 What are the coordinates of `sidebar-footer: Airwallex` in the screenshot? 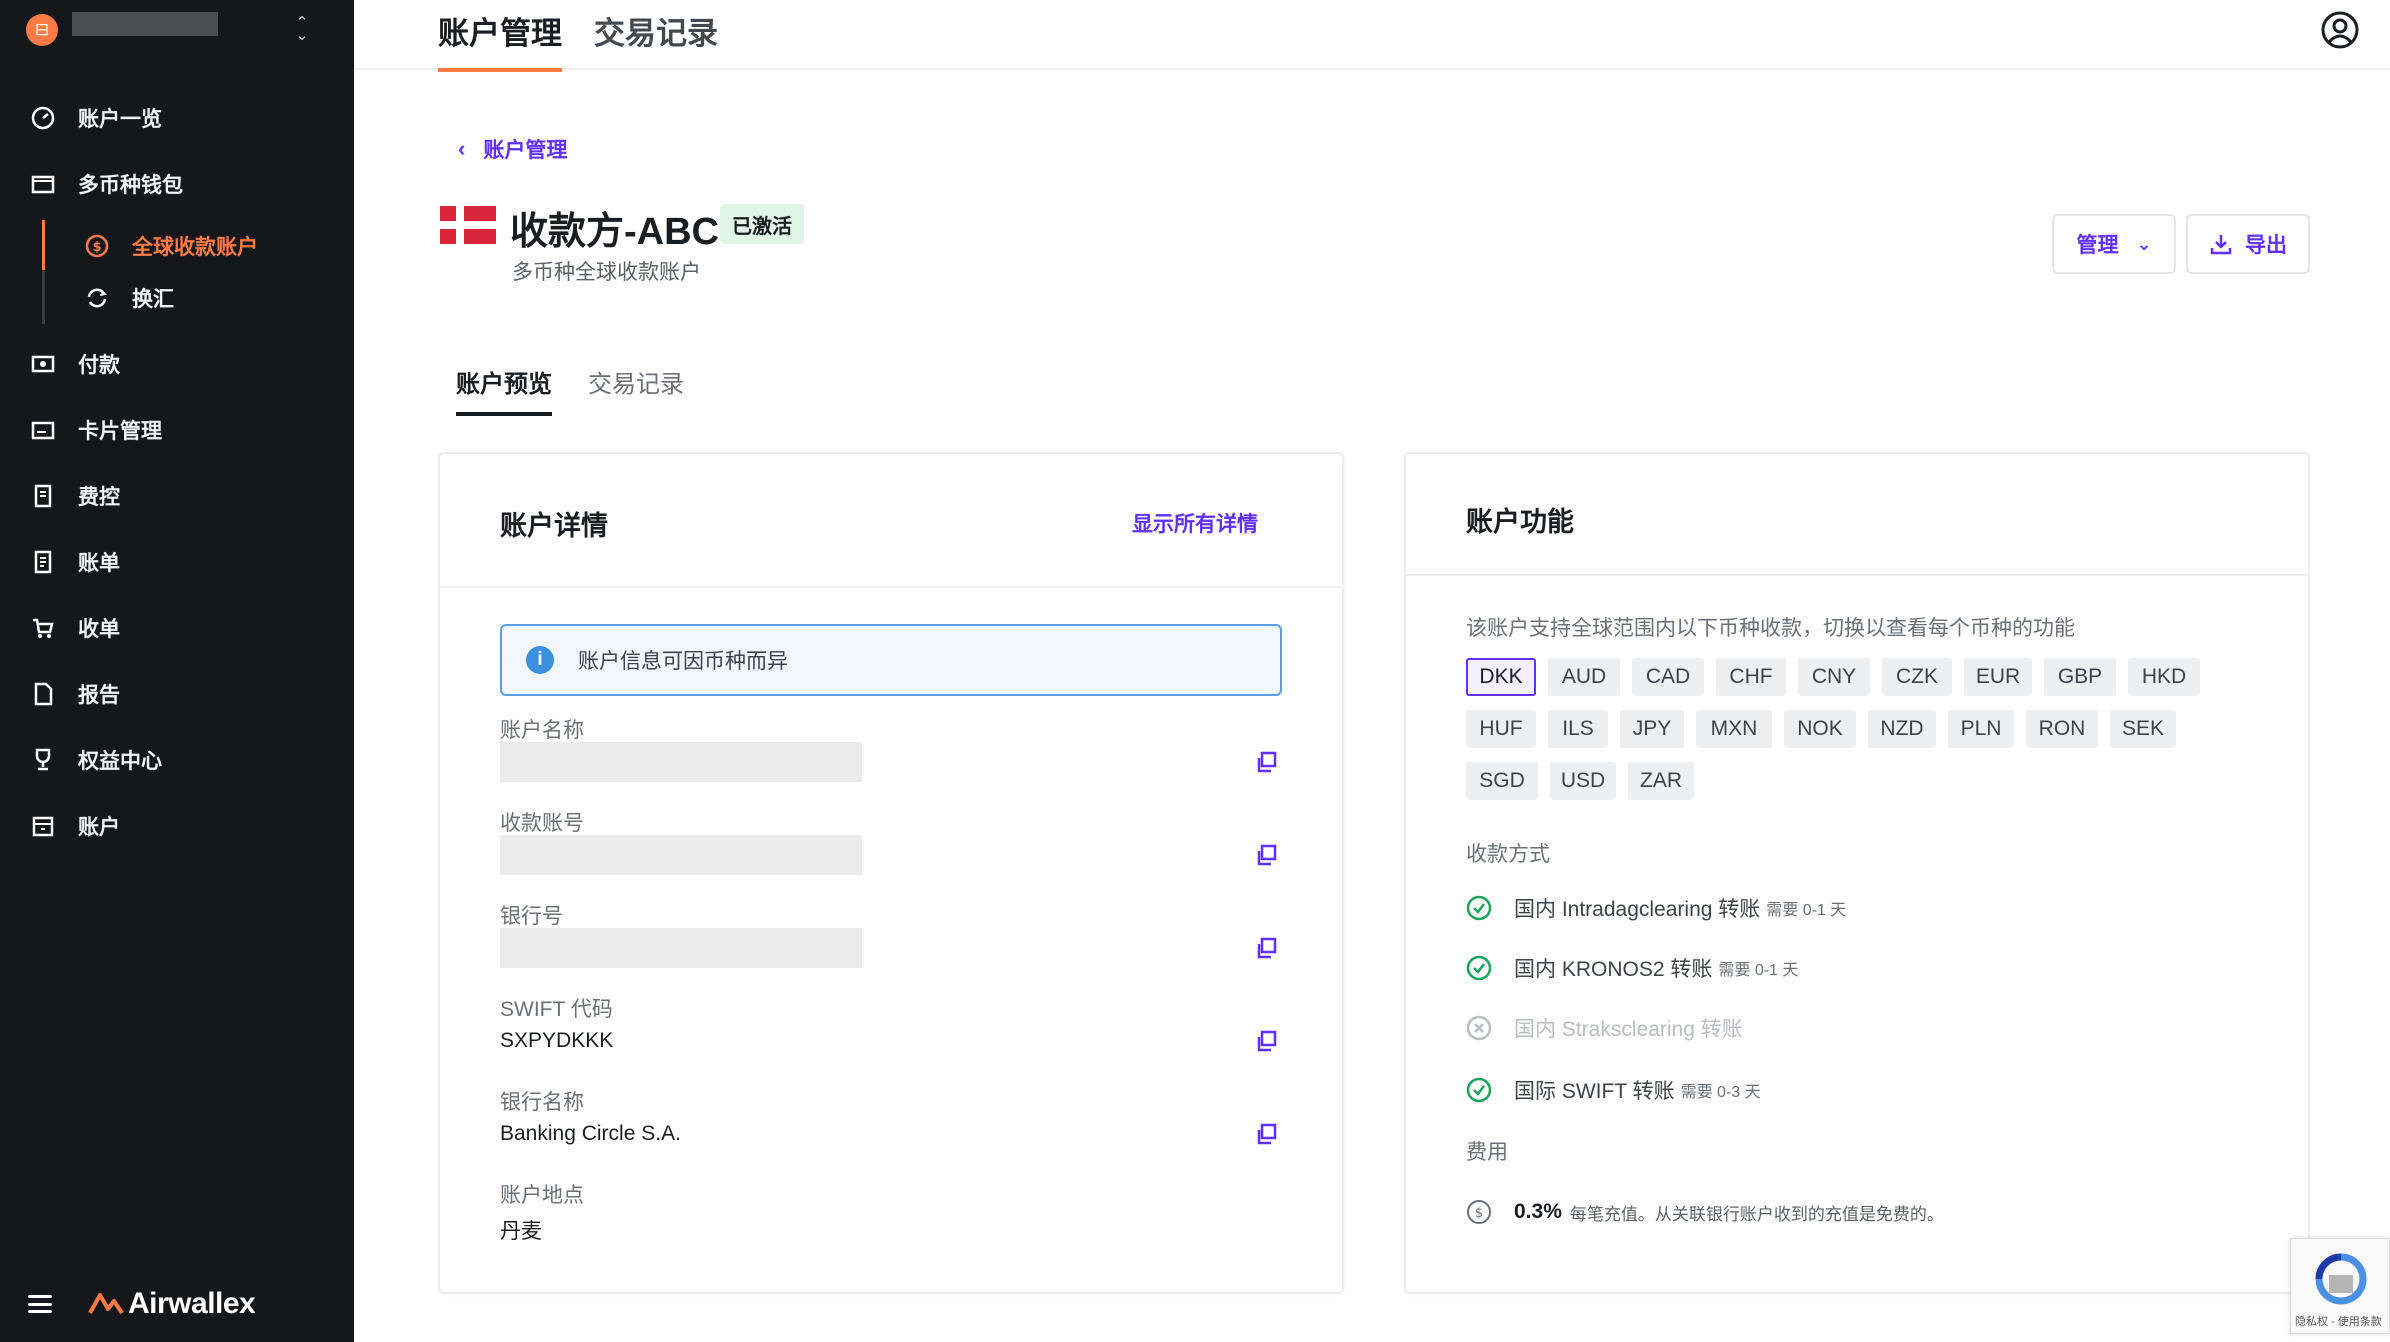 It's located at (142, 1304).